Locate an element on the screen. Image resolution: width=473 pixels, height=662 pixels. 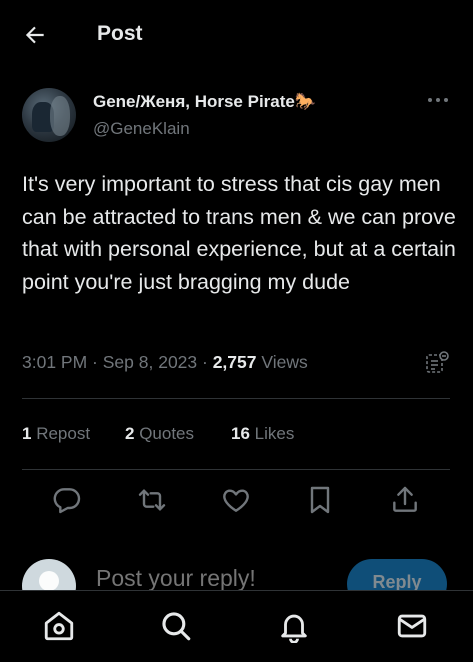
repost-count-link: 1 Repost is located at coordinates (56, 434).